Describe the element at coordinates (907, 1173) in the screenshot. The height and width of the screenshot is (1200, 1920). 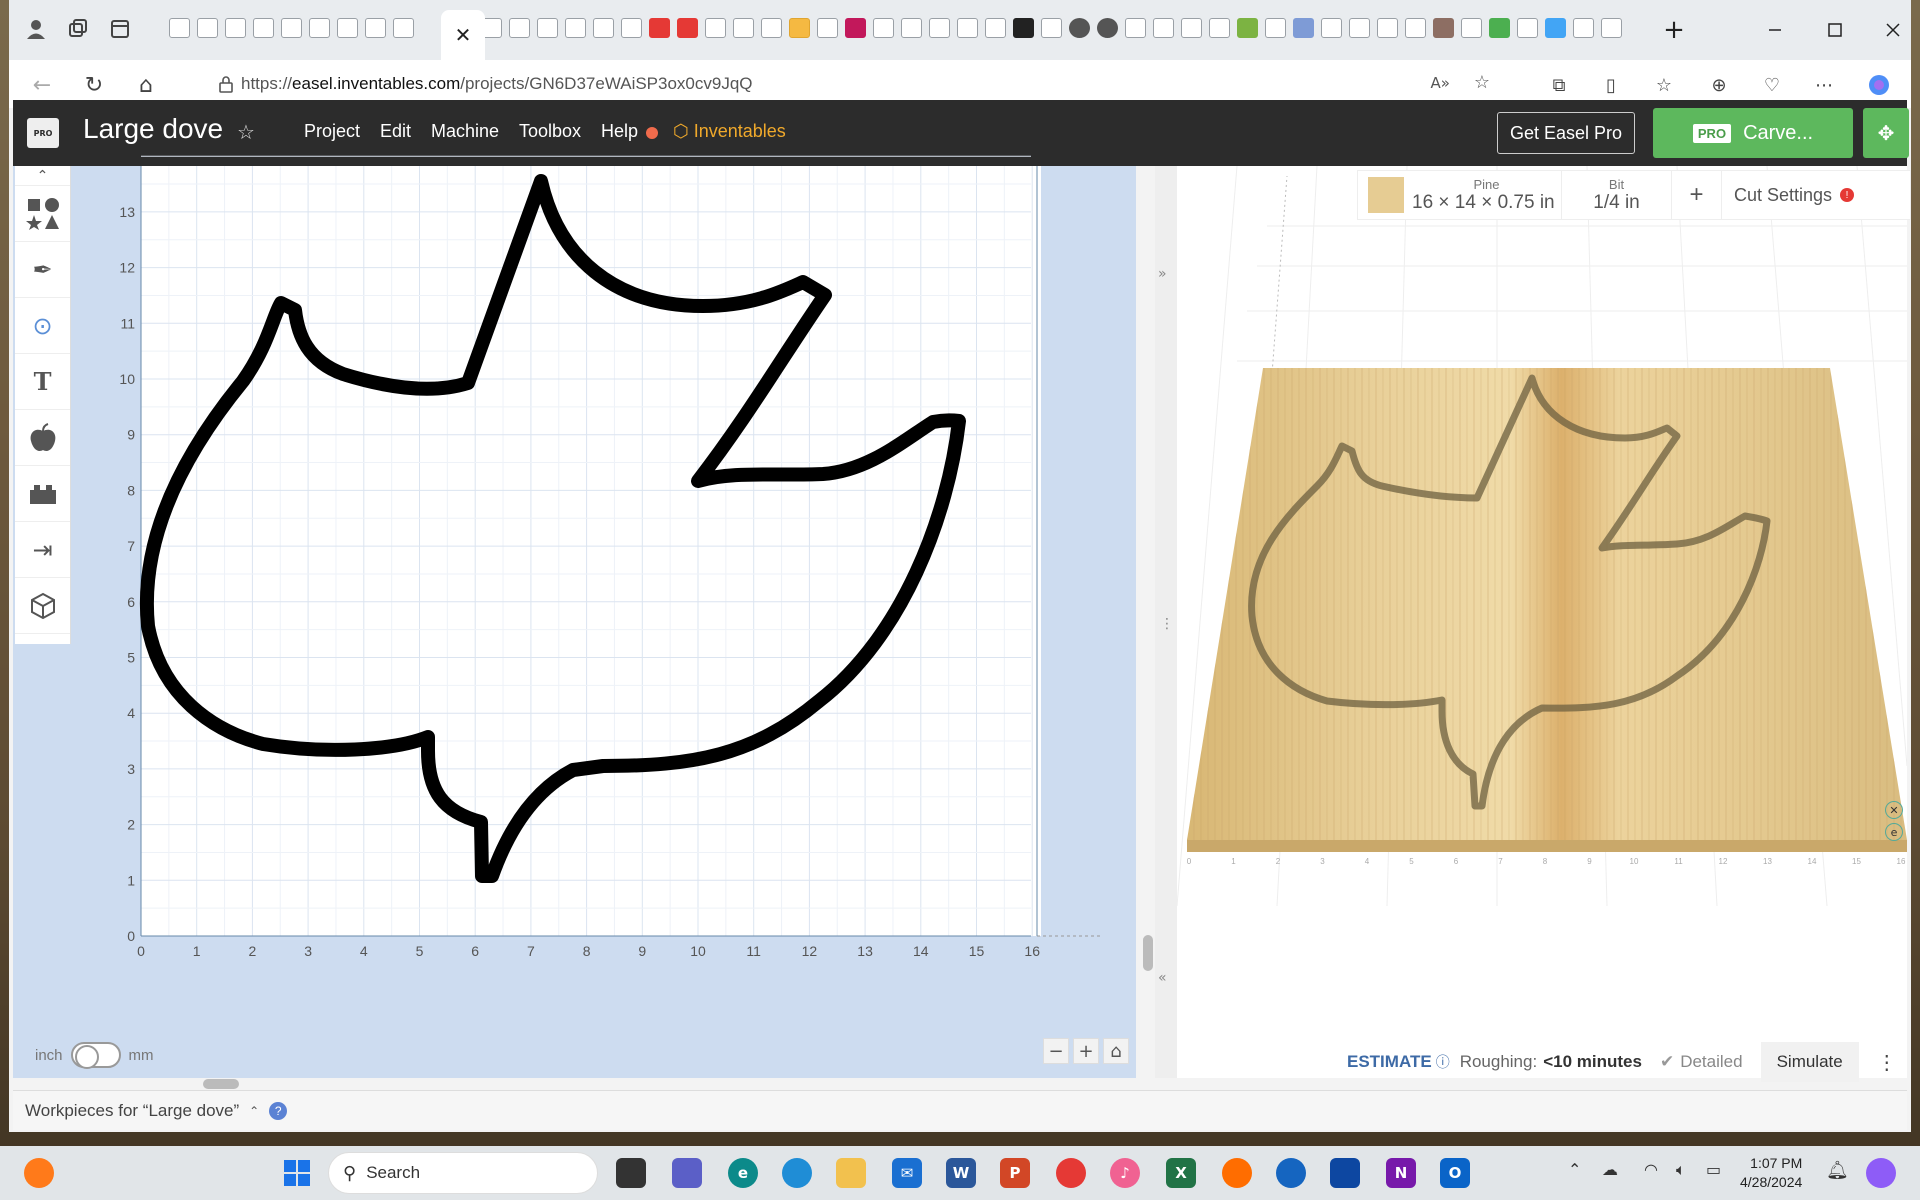
I see `mail-icon: ✉` at that location.